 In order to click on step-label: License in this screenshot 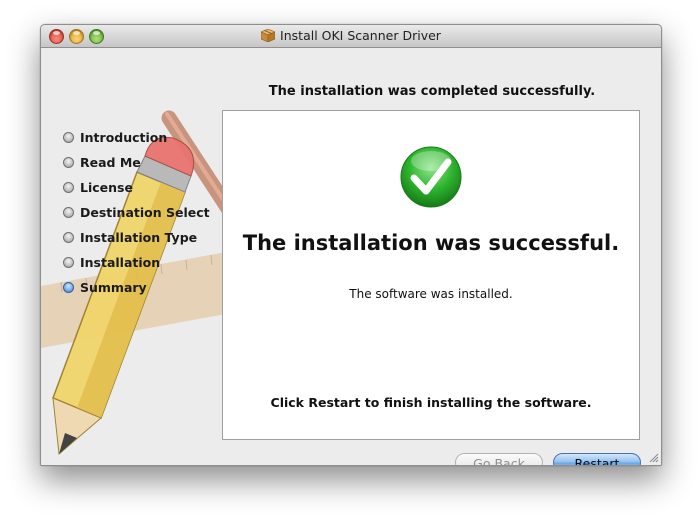, I will do `click(106, 187)`.